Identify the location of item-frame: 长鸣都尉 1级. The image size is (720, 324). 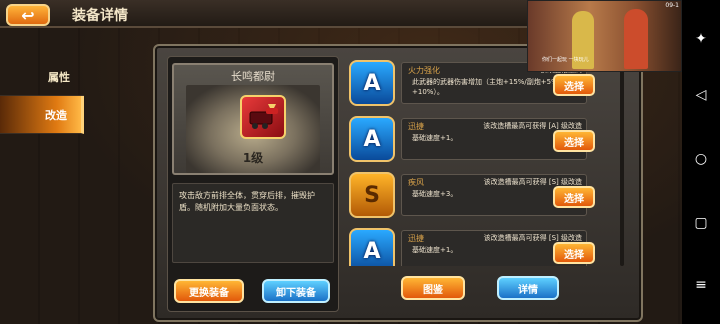
(253, 119).